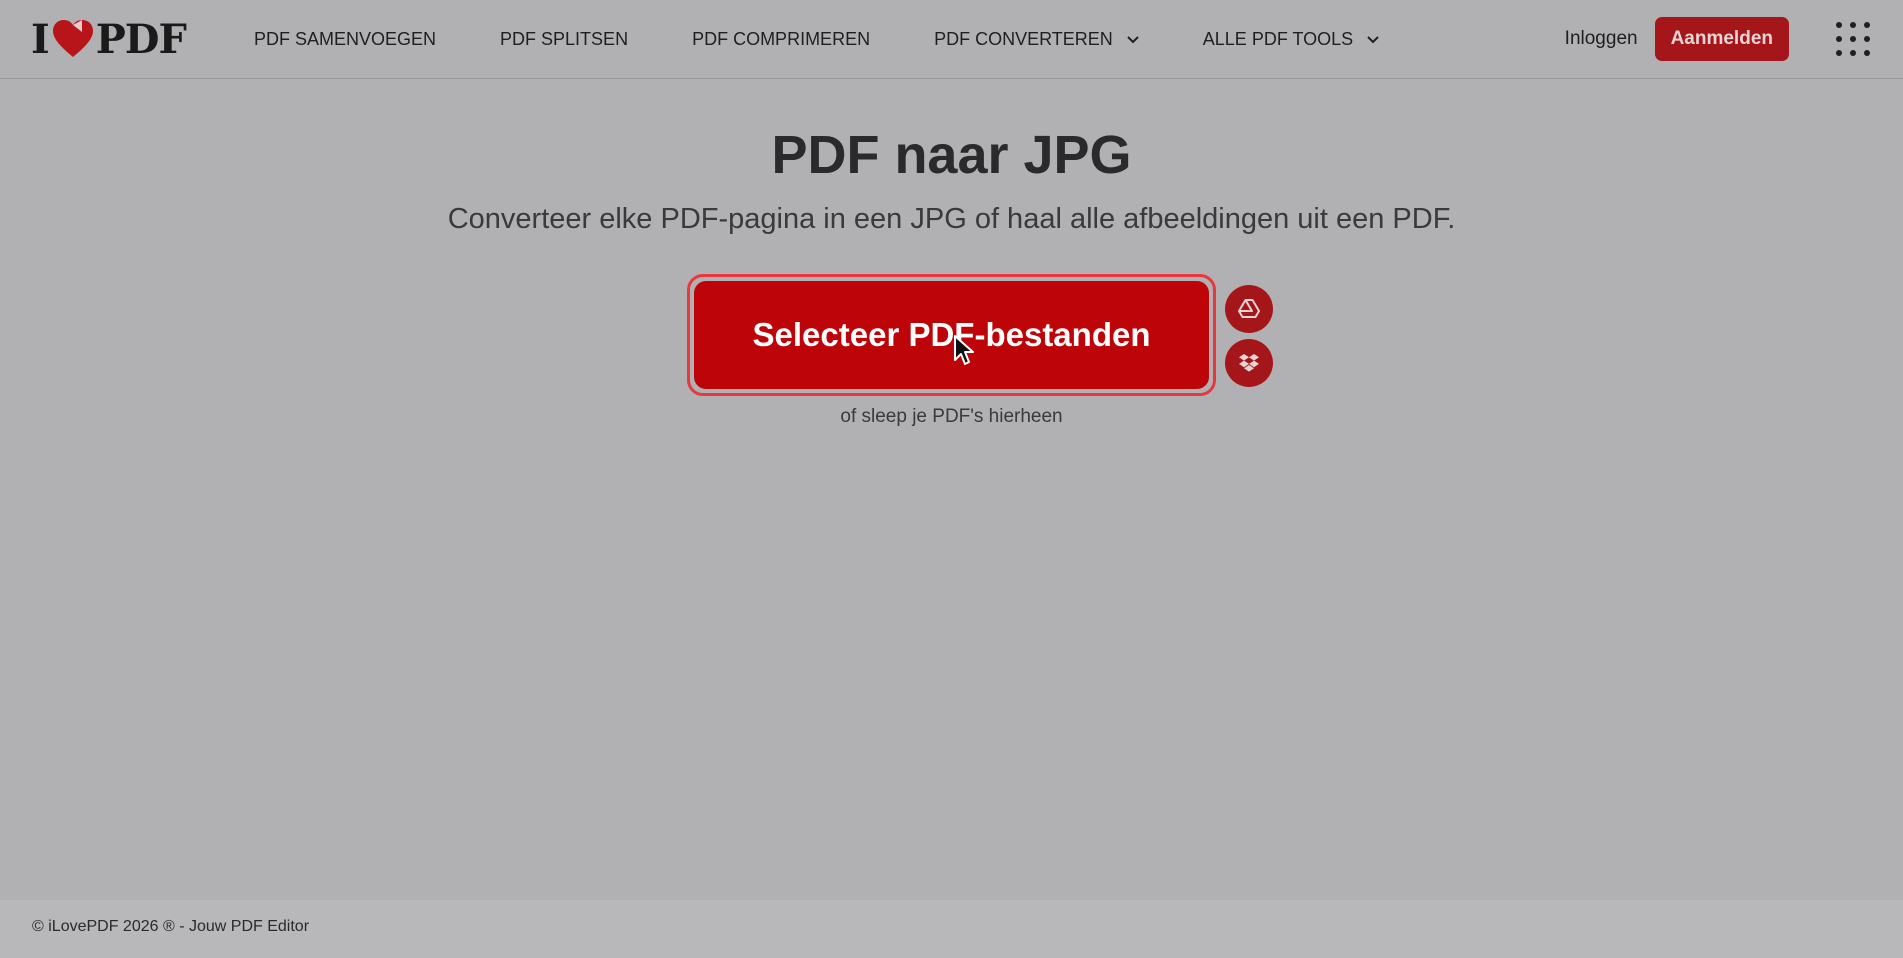 The image size is (1903, 958). What do you see at coordinates (951, 416) in the screenshot?
I see `drop-hint-text: of sleep je PDF's hierheen` at bounding box center [951, 416].